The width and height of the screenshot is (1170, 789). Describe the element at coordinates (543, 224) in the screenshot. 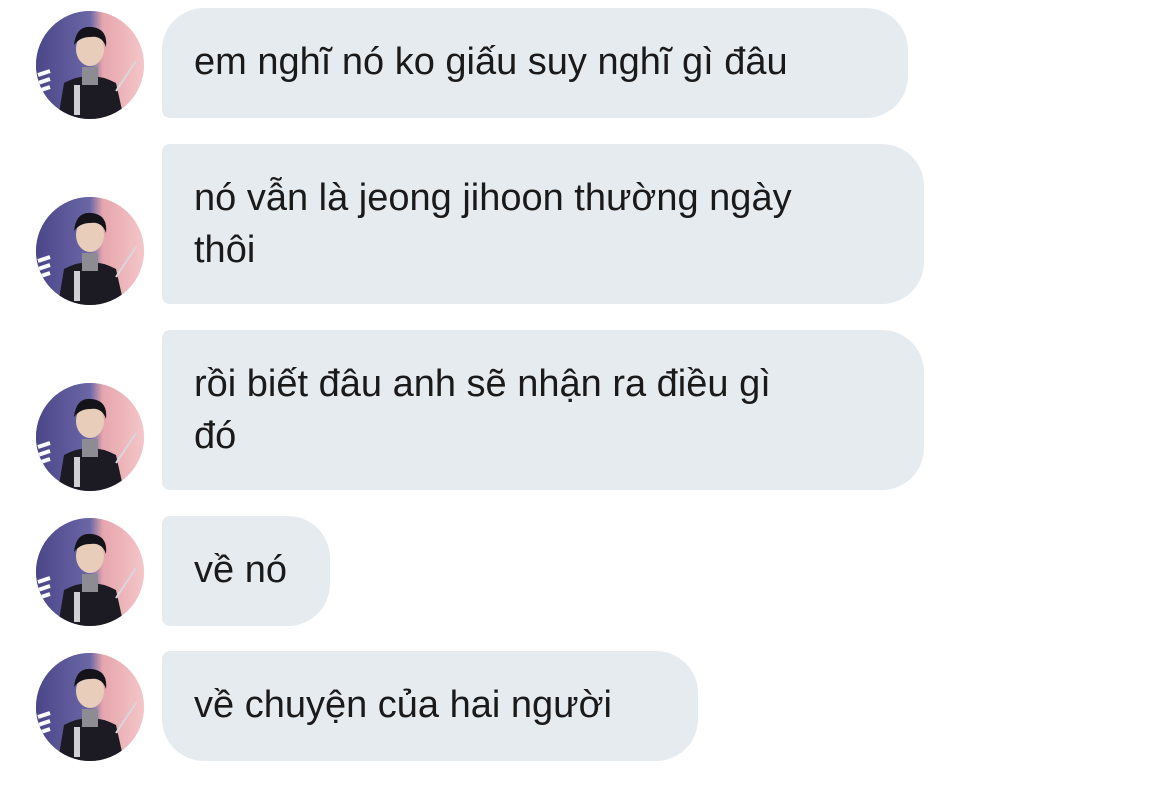

I see `message-bubble: nó vẫn là jeong jihoon thường ngày thôi` at that location.